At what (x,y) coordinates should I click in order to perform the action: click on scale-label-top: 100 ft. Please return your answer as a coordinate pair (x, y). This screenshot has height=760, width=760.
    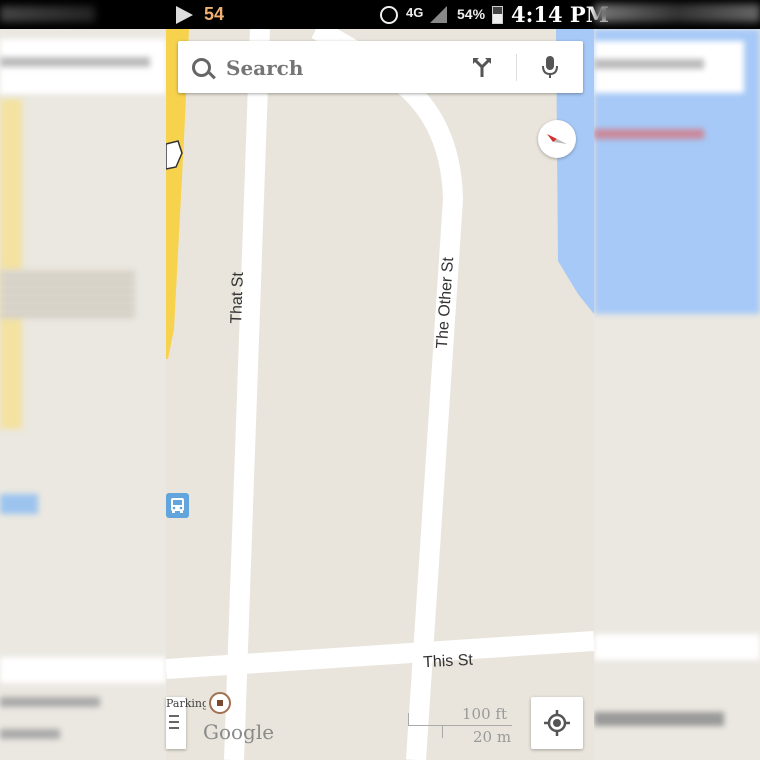
    Looking at the image, I should click on (484, 714).